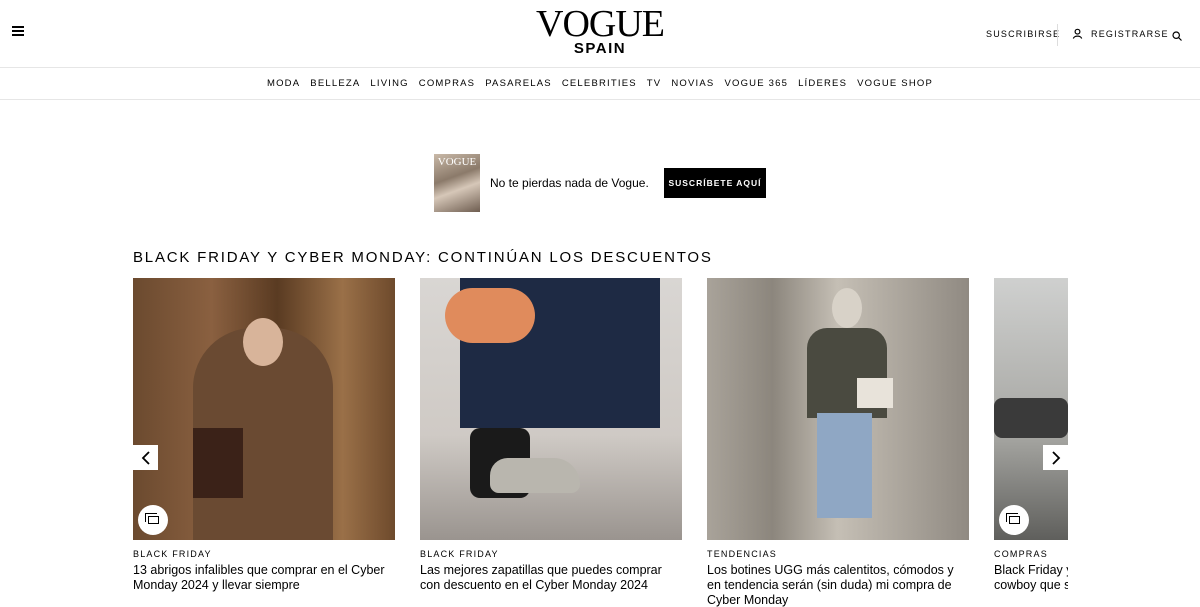  What do you see at coordinates (1177, 36) in the screenshot?
I see `search-icon` at bounding box center [1177, 36].